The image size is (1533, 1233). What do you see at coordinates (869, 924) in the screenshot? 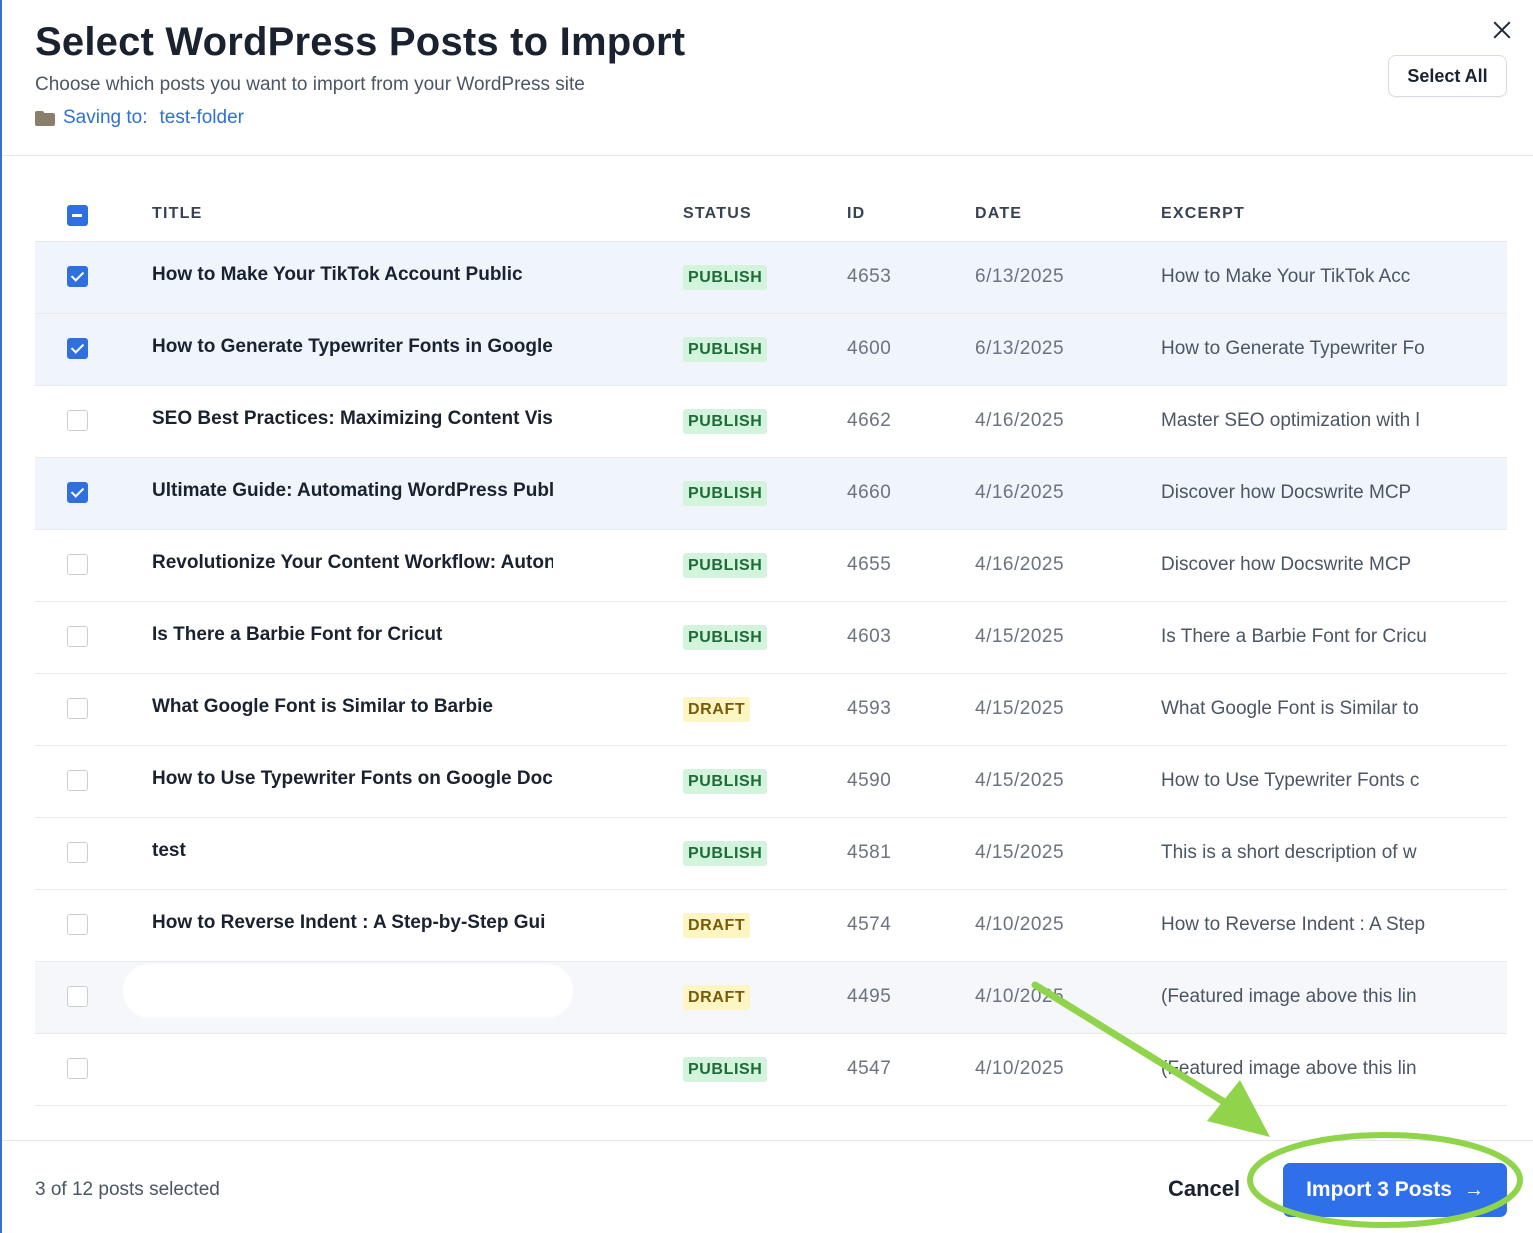
I see `post-id: 4574` at bounding box center [869, 924].